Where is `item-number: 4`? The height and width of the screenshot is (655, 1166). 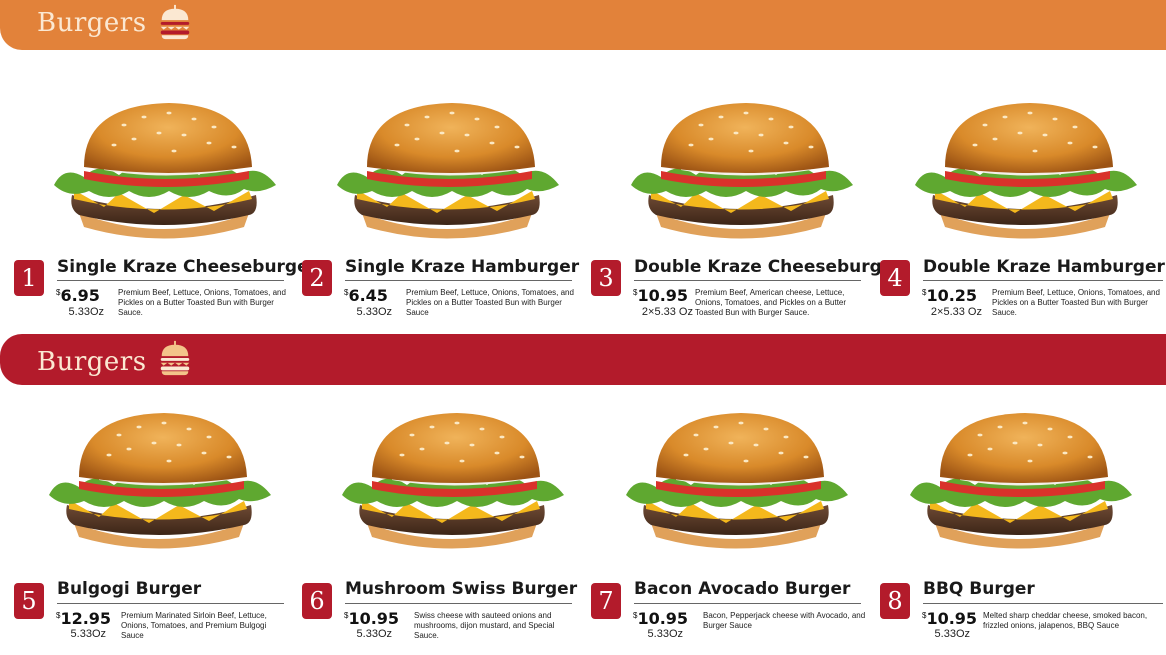
item-number: 4 is located at coordinates (895, 278).